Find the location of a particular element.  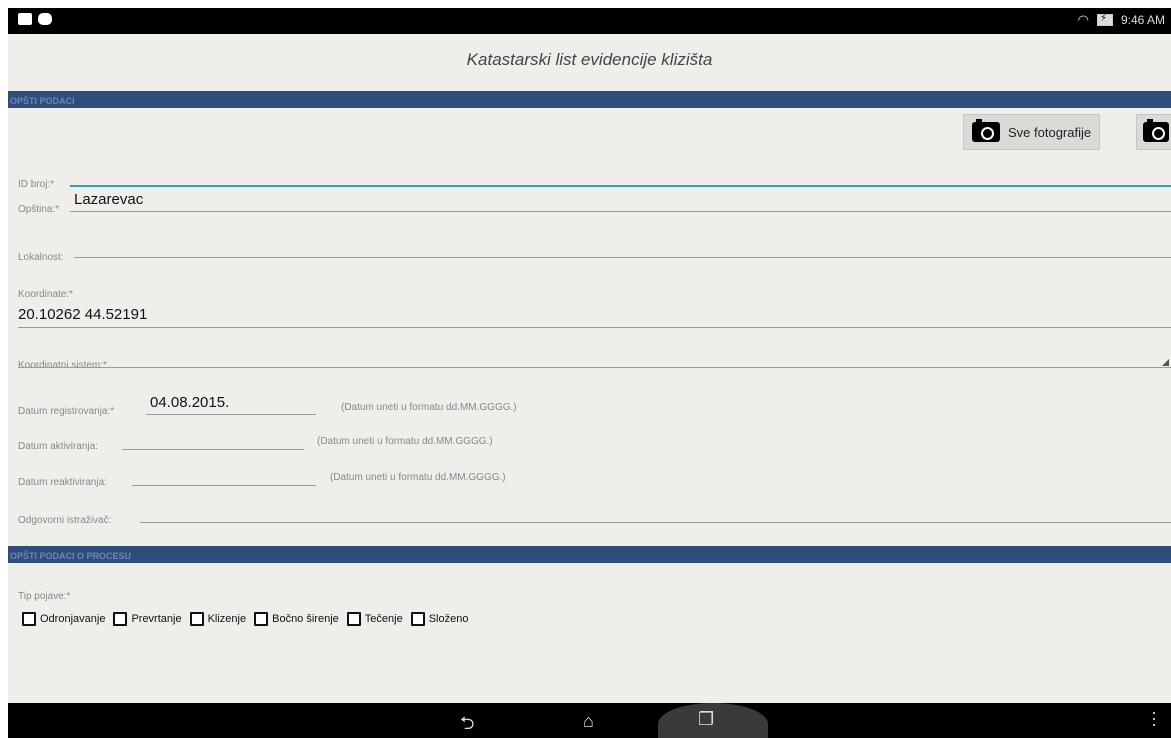

section-header-general: OPŠTI PODACI is located at coordinates (589, 99).